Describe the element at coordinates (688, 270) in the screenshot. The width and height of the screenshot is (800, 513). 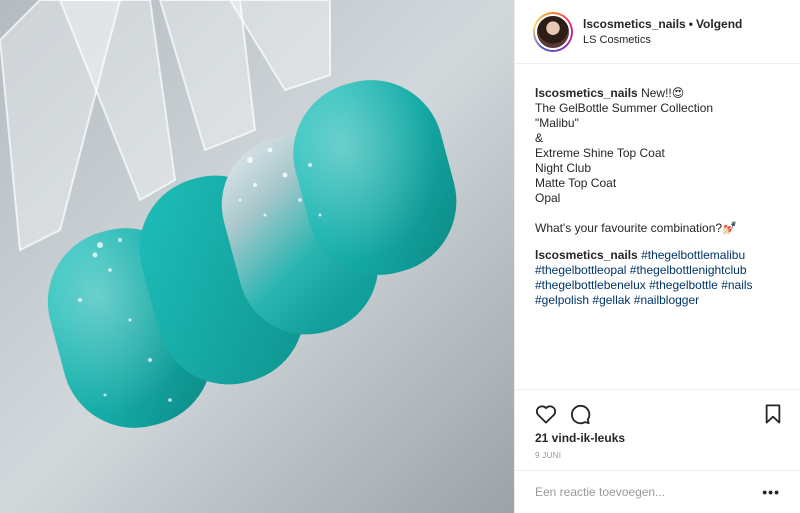
I see `hashtag-link: #thegelbottlenightclub` at that location.